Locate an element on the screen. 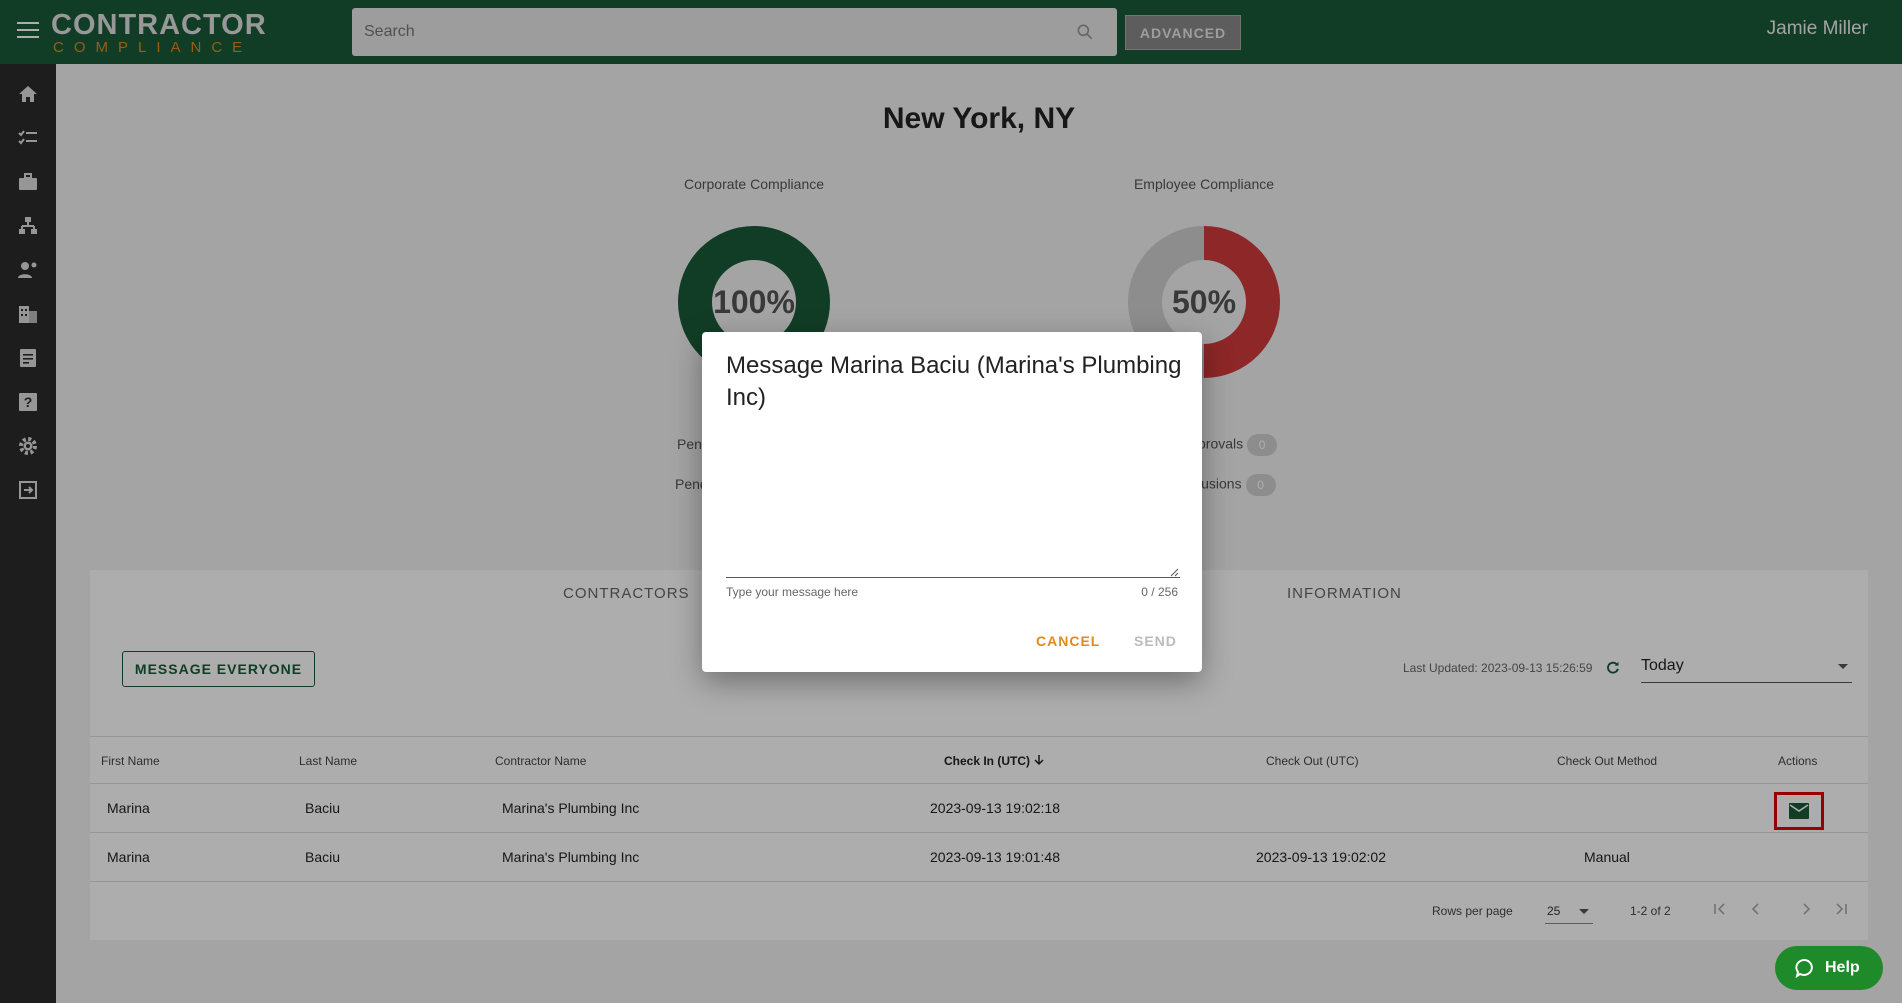 The image size is (1902, 1003). help-button: Help is located at coordinates (1829, 968).